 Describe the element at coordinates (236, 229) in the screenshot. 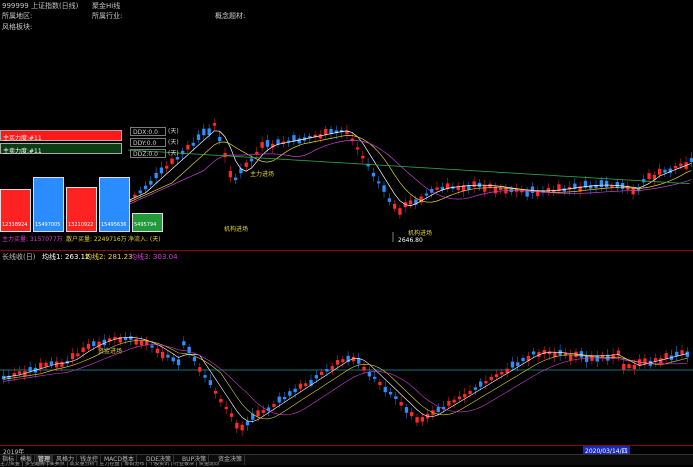

I see `annotation-jigou-1: 机构进场` at that location.